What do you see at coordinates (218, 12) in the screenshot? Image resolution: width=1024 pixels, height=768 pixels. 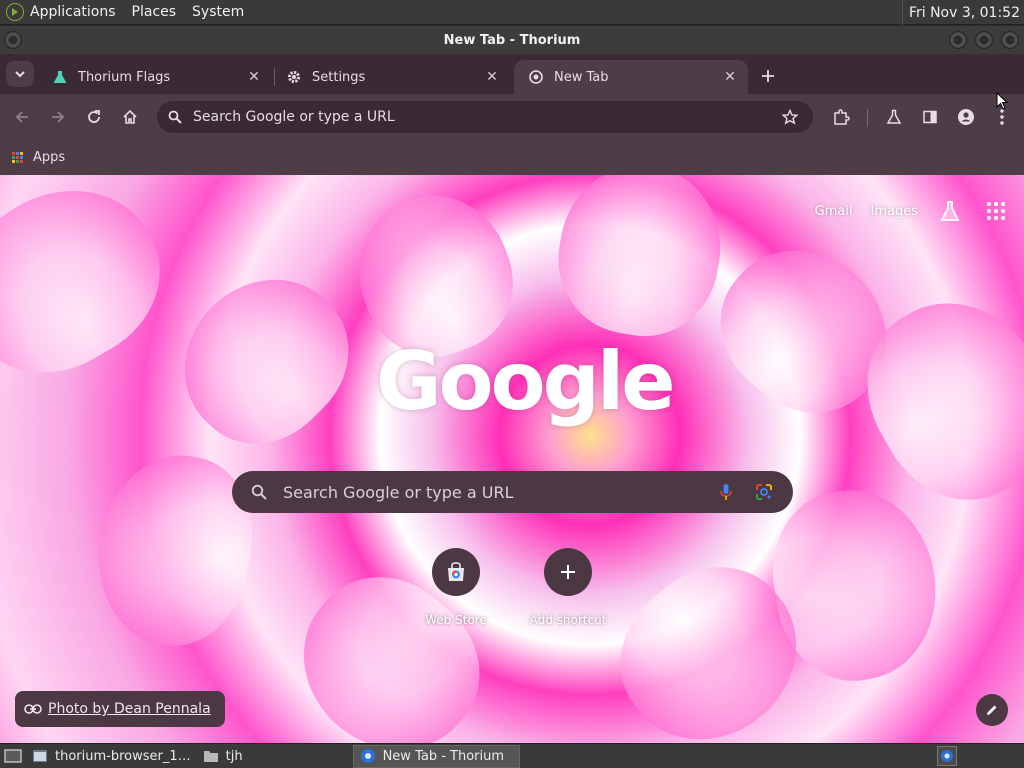 I see `system-menu: System` at bounding box center [218, 12].